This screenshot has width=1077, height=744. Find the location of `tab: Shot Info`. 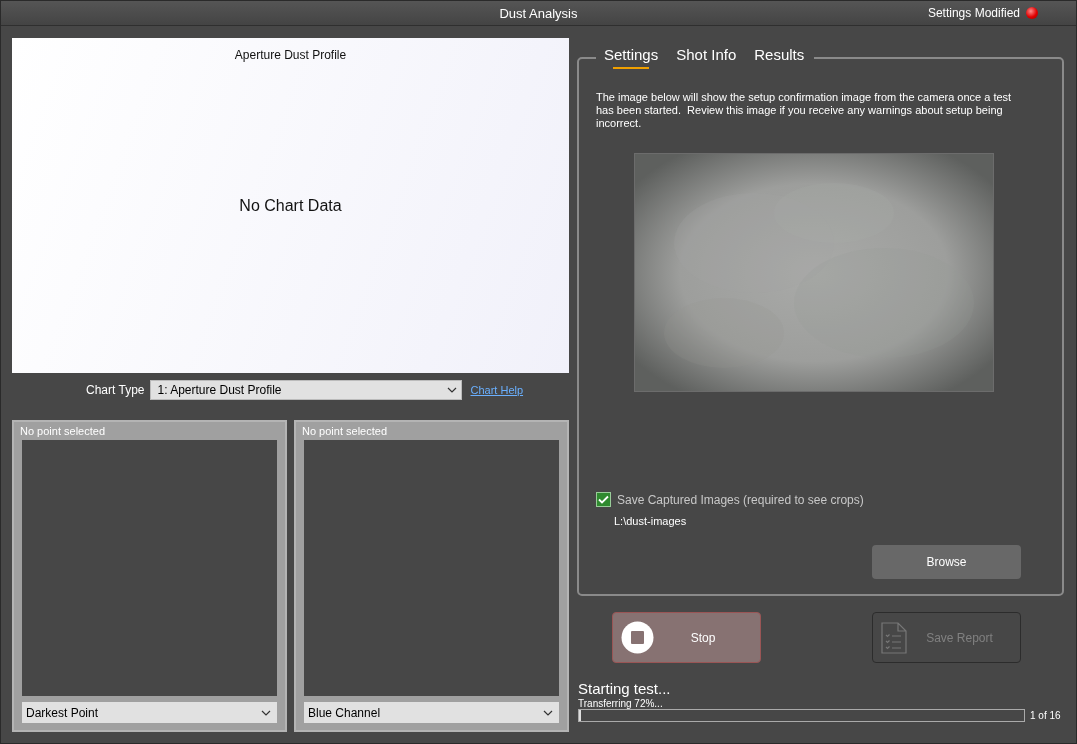

tab: Shot Info is located at coordinates (706, 57).